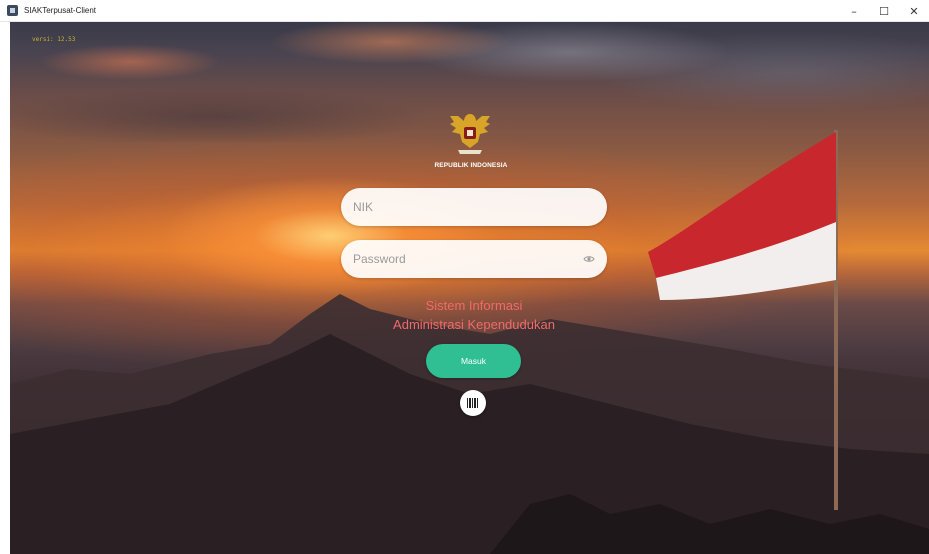  What do you see at coordinates (12, 10) in the screenshot?
I see `app-icon` at bounding box center [12, 10].